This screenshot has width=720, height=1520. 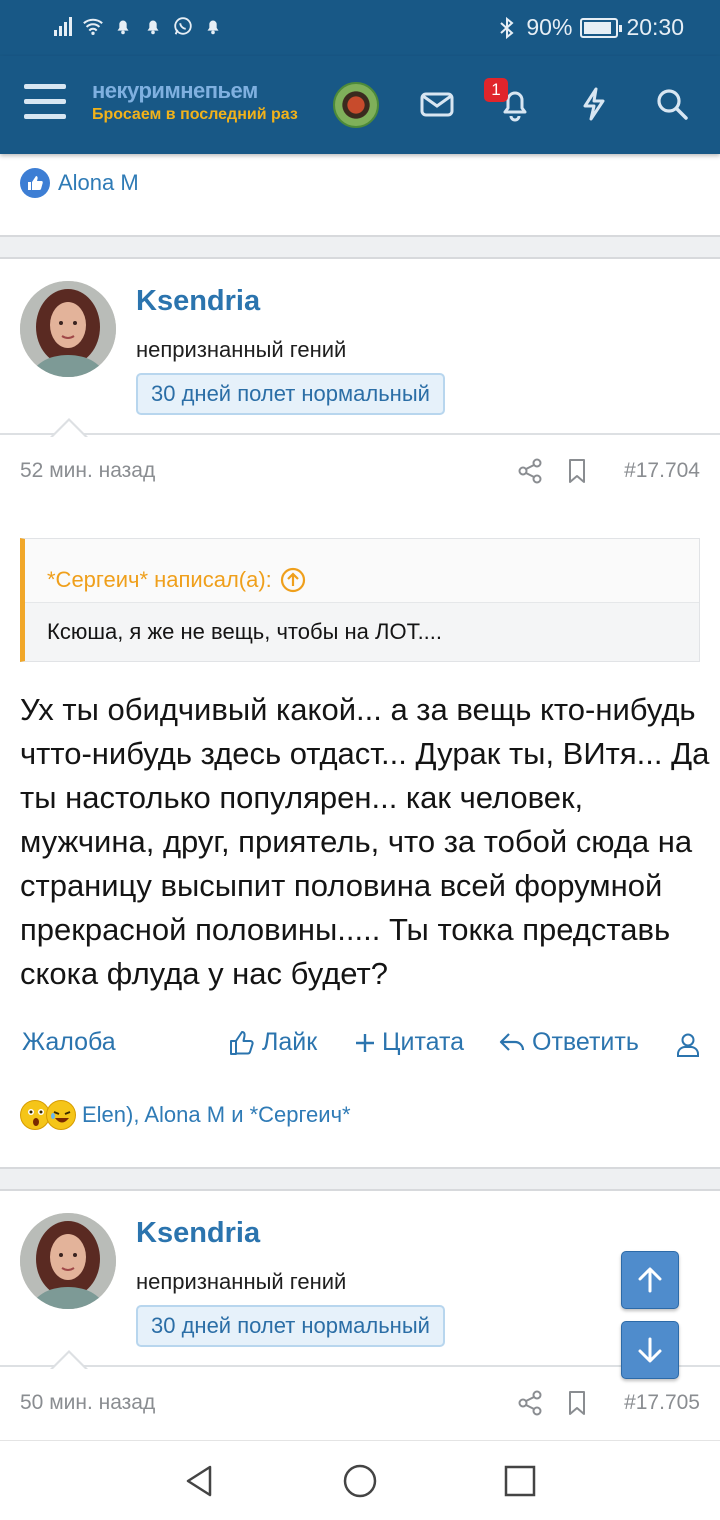 What do you see at coordinates (175, 90) in the screenshot?
I see `logo-title: некуримнепьем` at bounding box center [175, 90].